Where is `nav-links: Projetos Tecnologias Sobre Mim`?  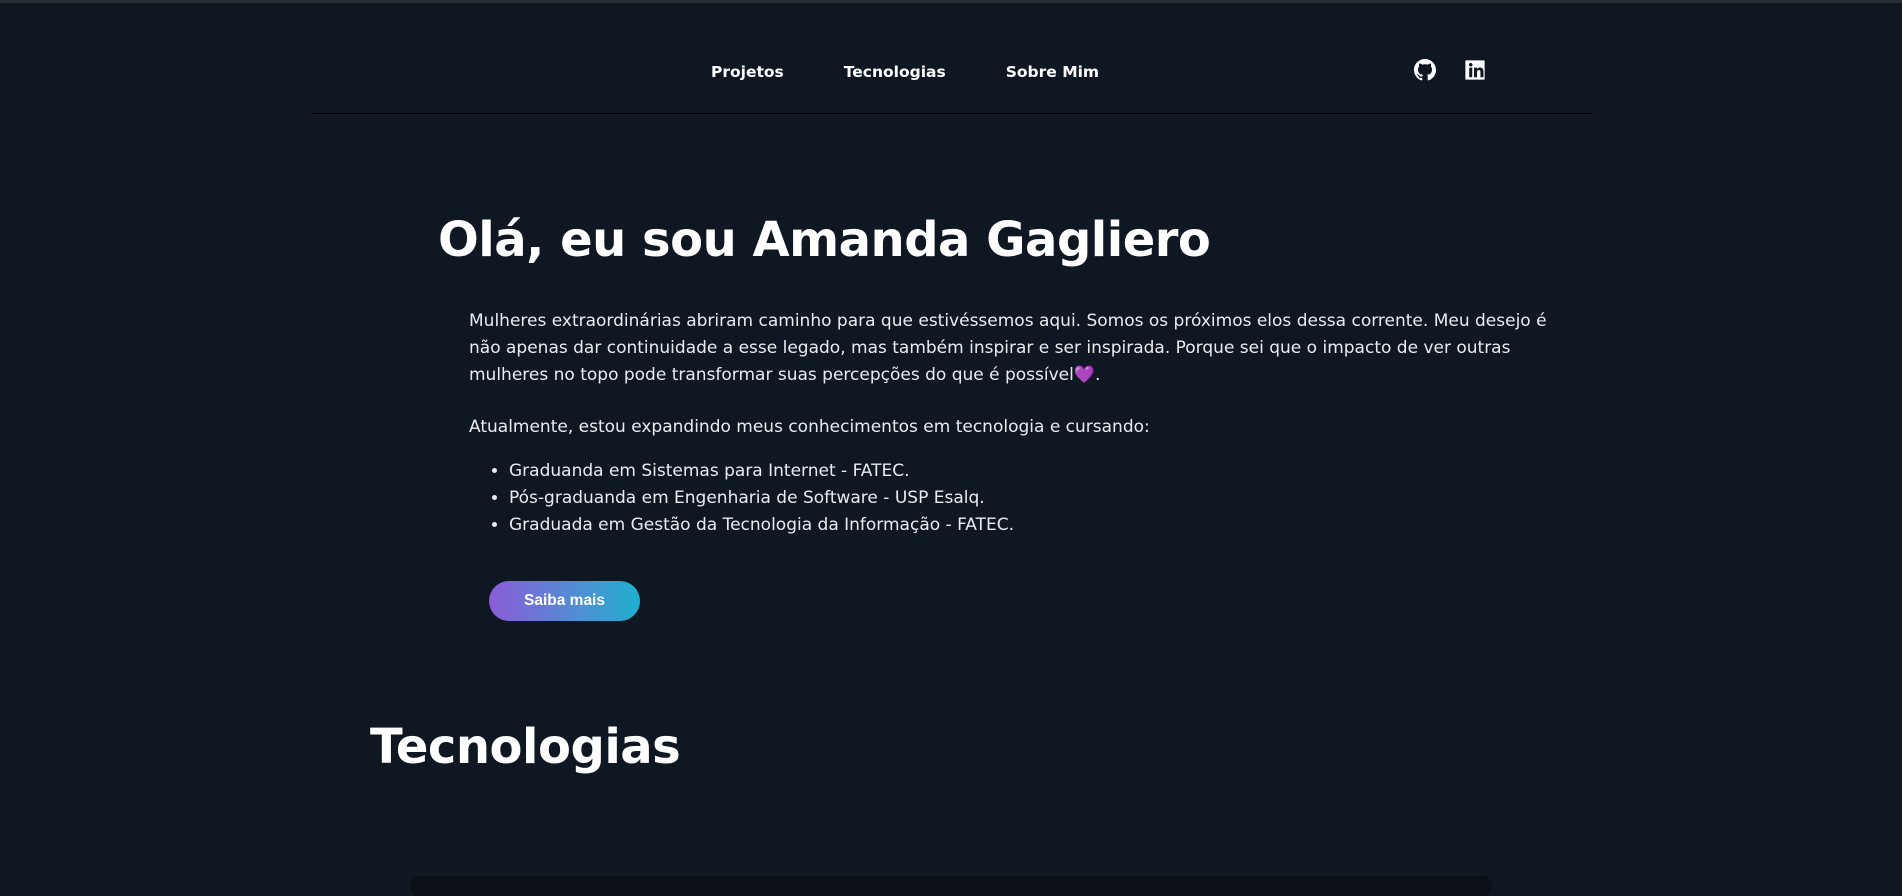
nav-links: Projetos Tecnologias Sobre Mim is located at coordinates (935, 72).